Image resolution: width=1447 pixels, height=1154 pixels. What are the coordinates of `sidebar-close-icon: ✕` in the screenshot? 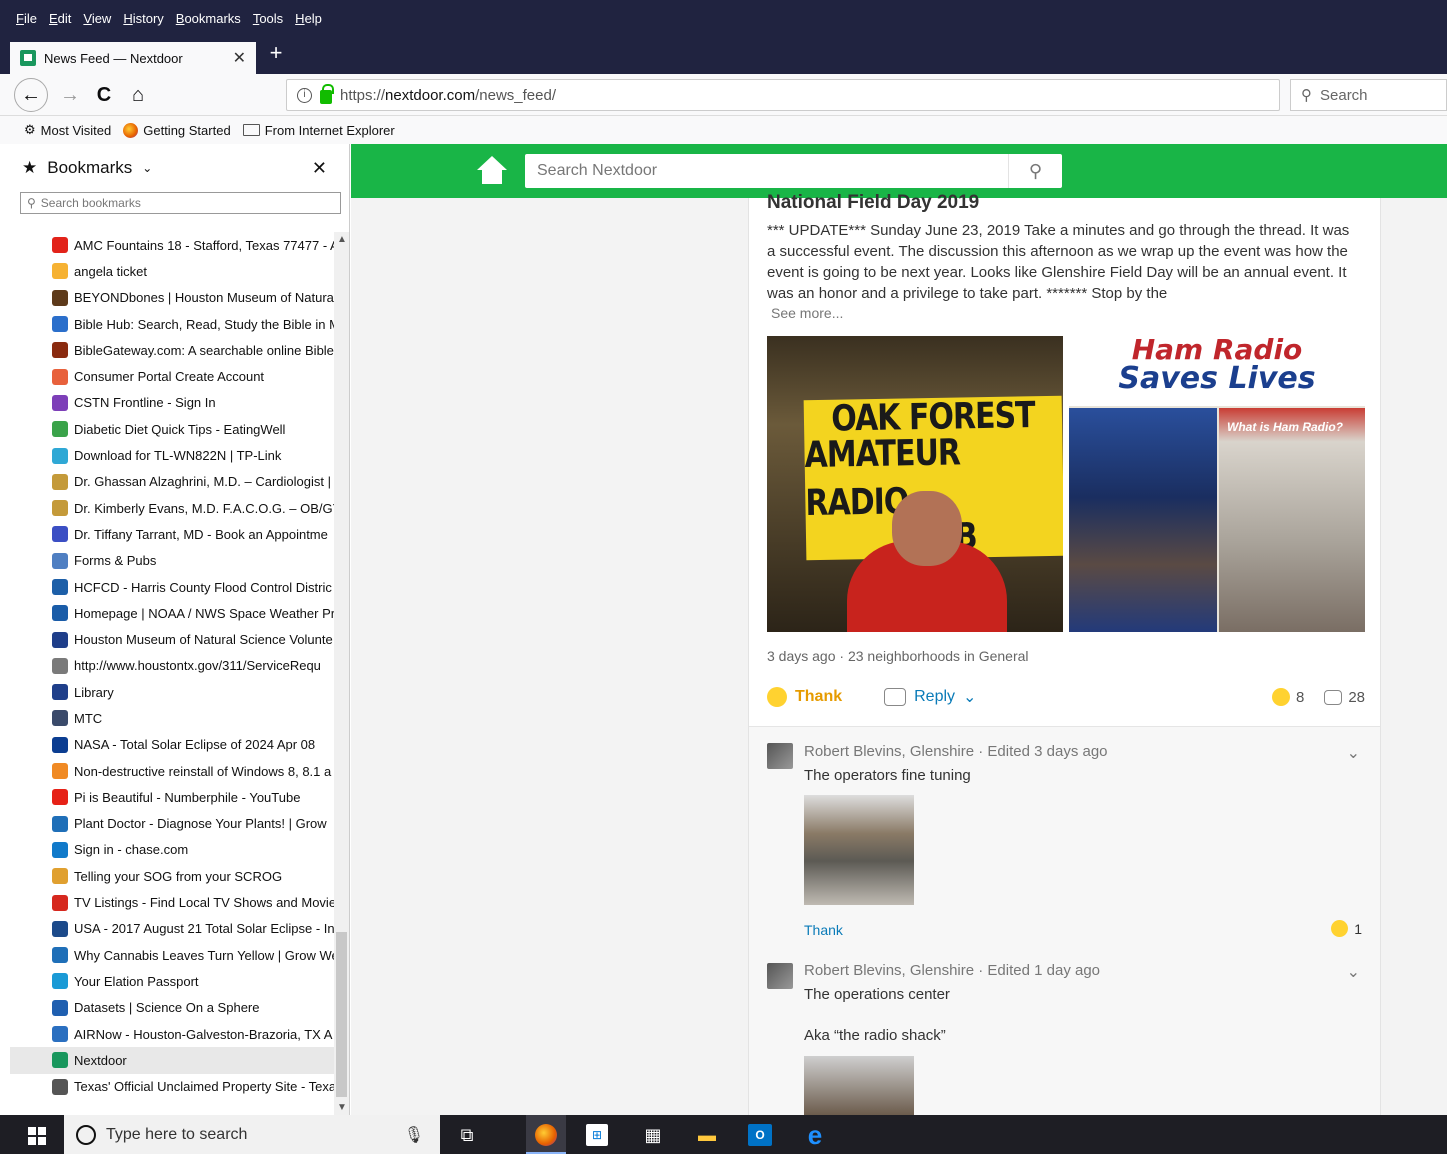 It's located at (319, 168).